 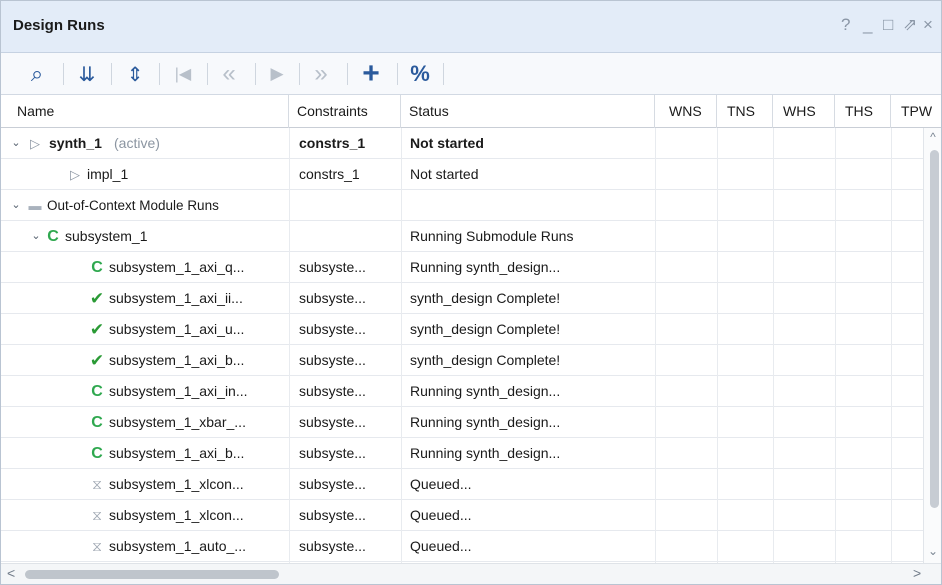 What do you see at coordinates (845, 25) in the screenshot?
I see `help-icon: ?` at bounding box center [845, 25].